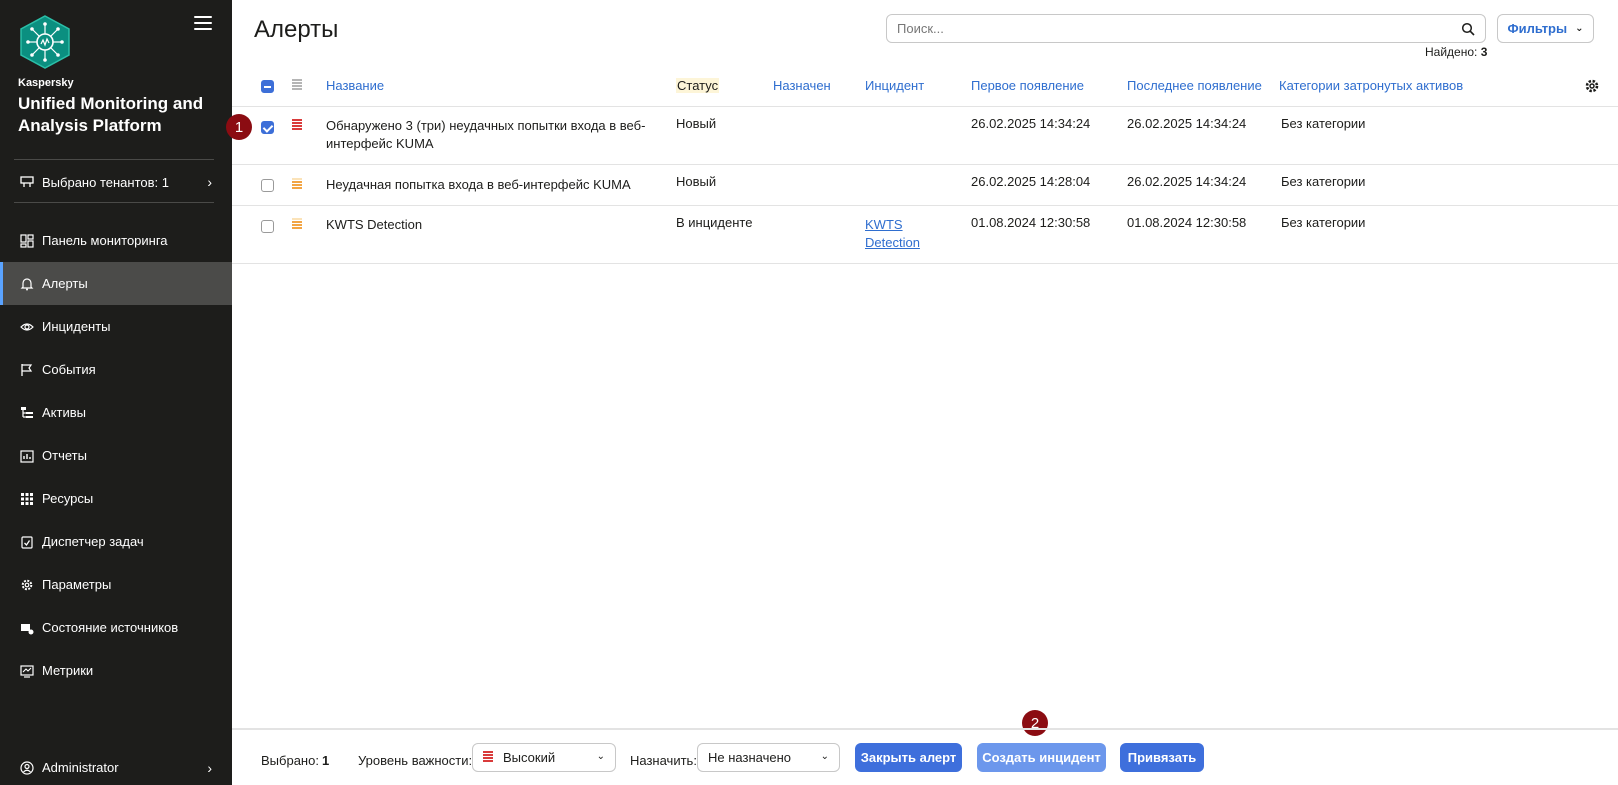  I want to click on sidebar-item-task-manager: Диспетчер задач, so click(116, 541).